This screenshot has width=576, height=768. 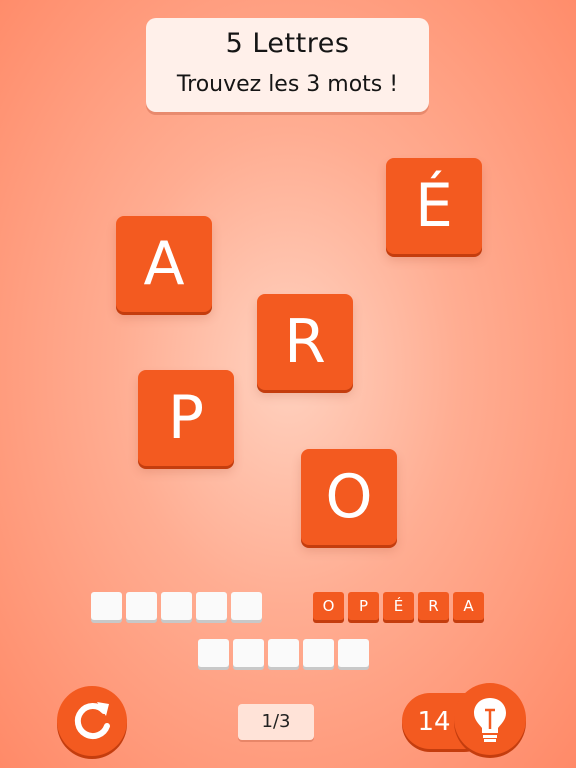 I want to click on letter-tile-p: P, so click(x=186, y=418).